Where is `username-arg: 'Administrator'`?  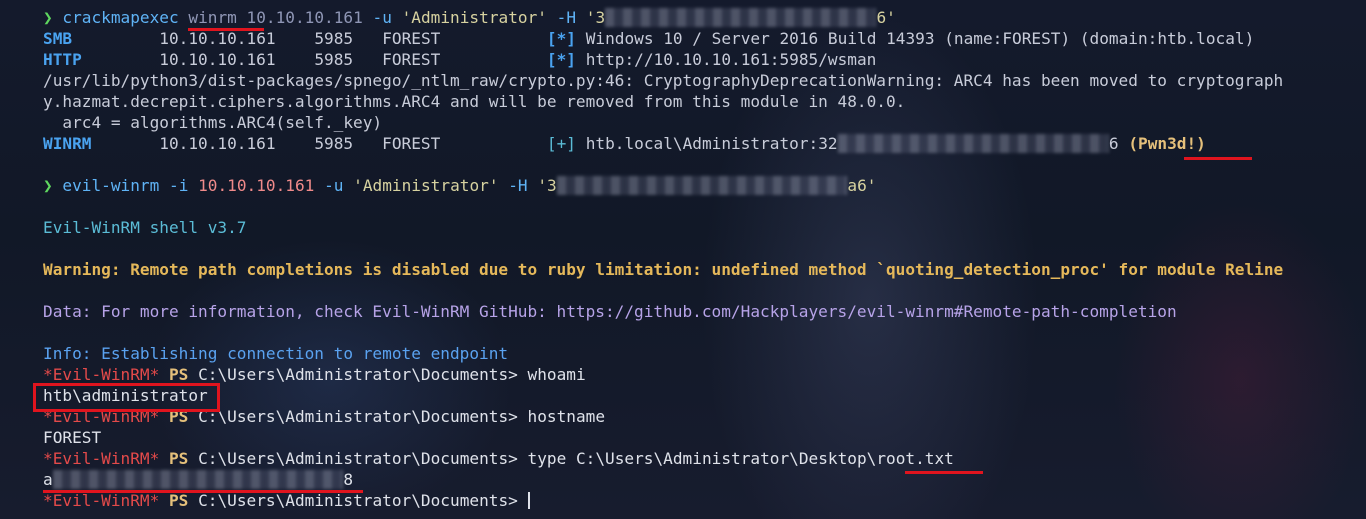
username-arg: 'Administrator' is located at coordinates (474, 17).